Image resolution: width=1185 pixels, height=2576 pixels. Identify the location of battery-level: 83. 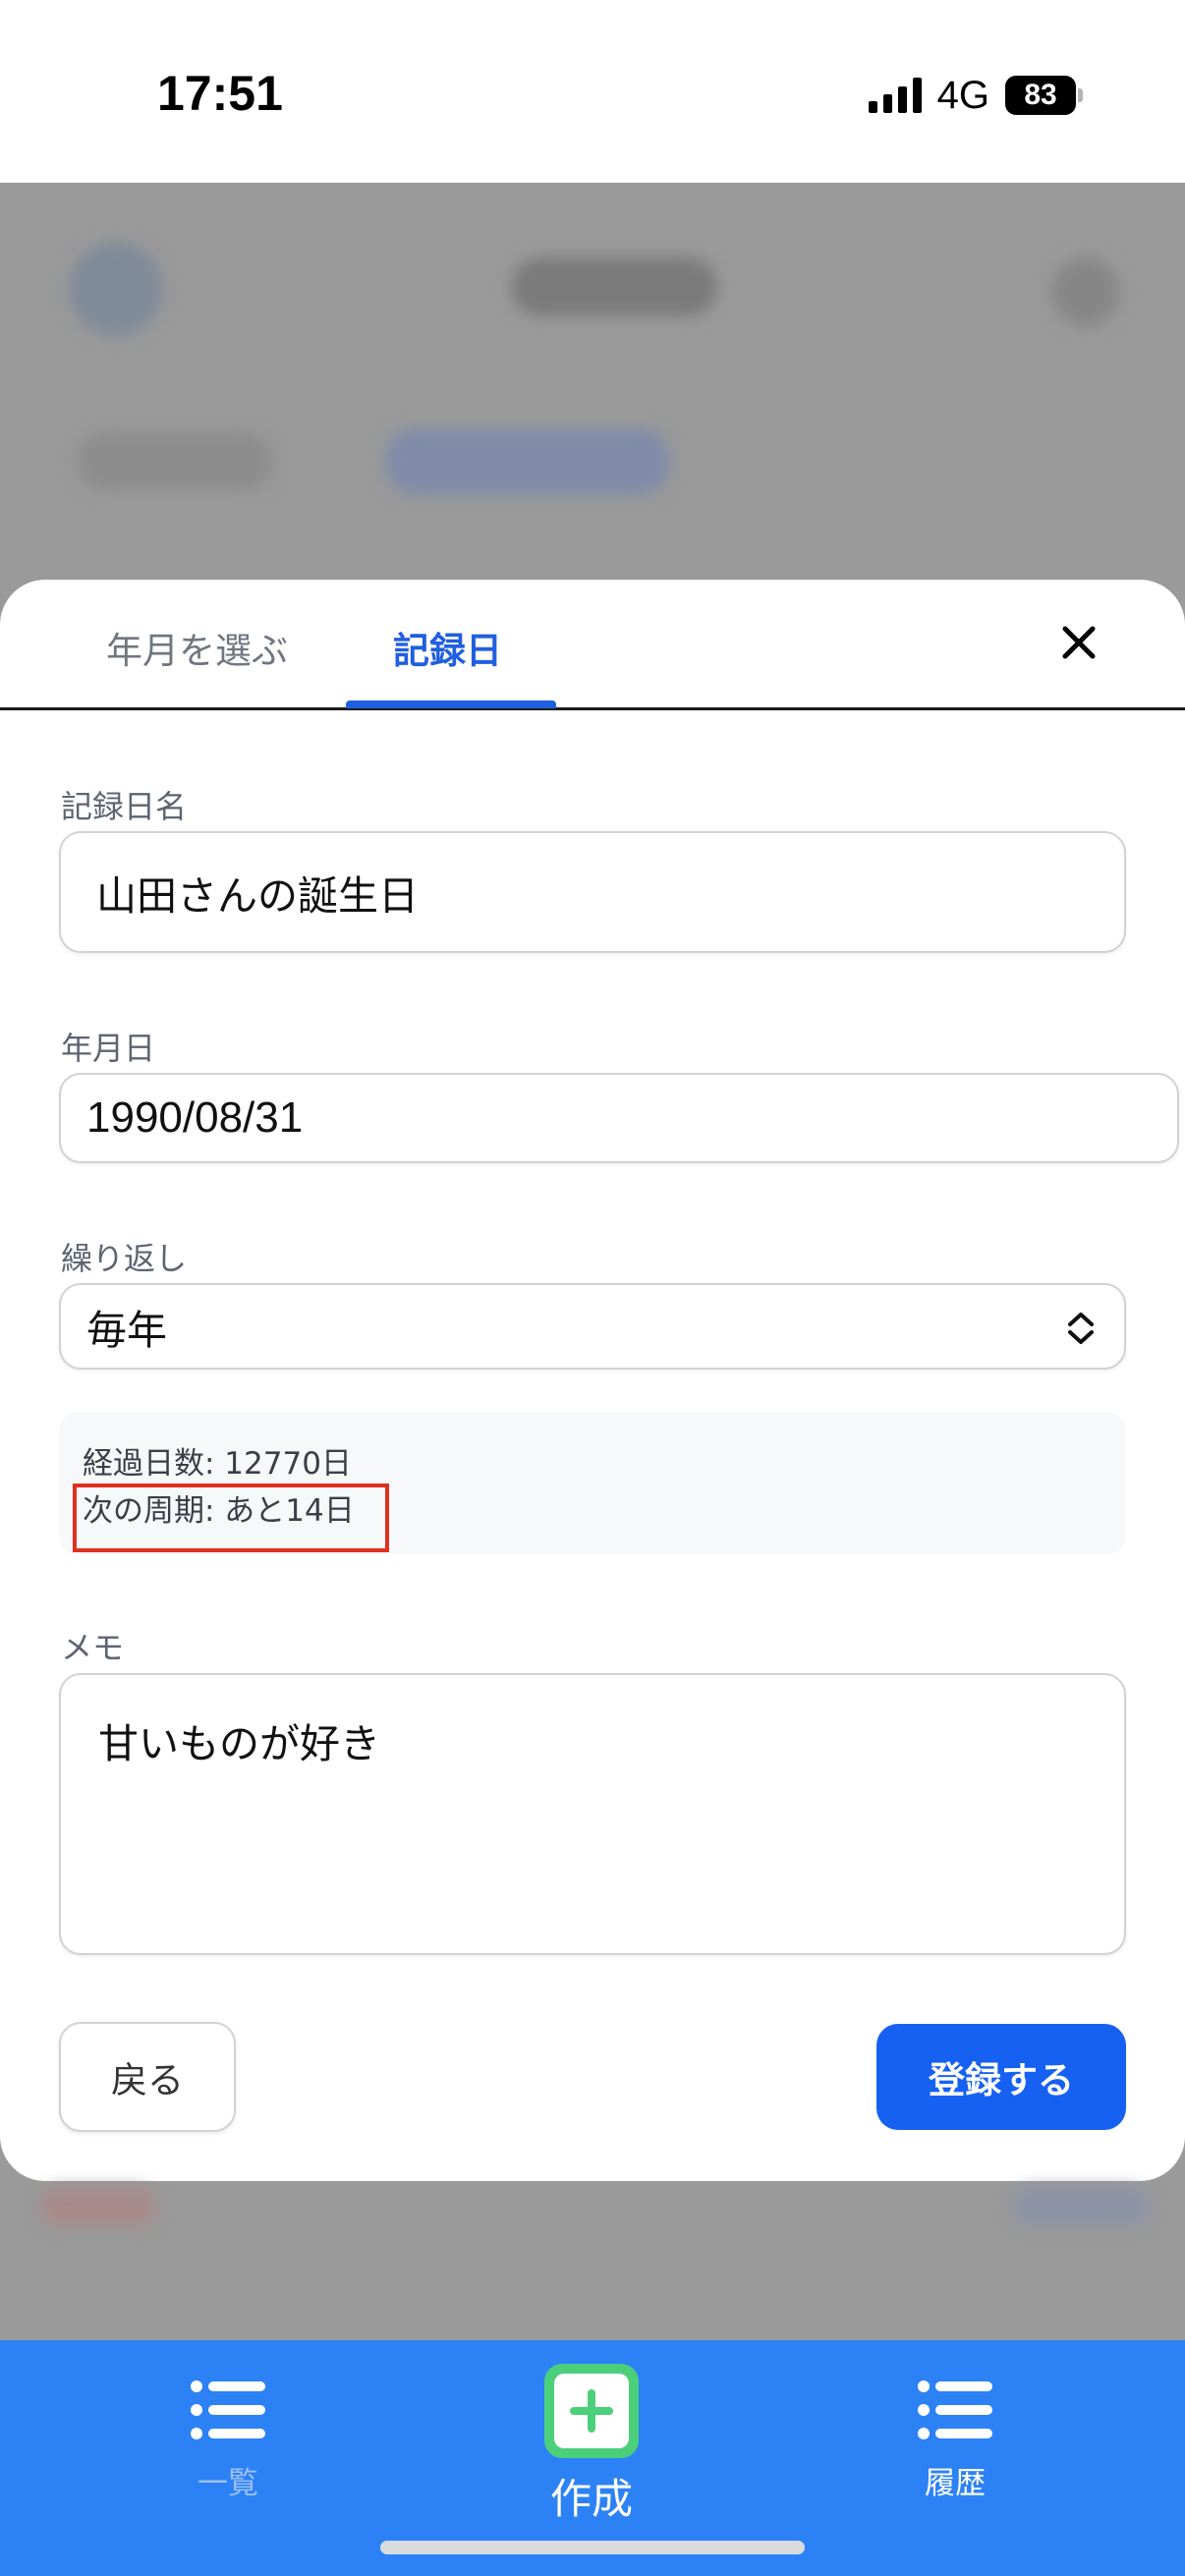
(1041, 95).